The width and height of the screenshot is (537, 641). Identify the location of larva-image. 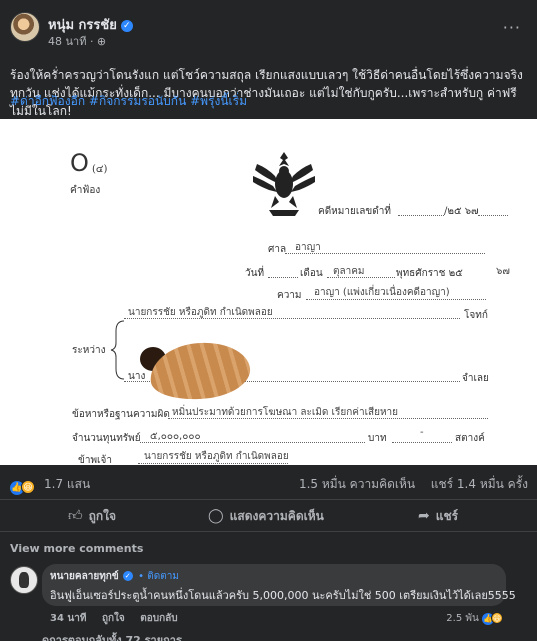
(196, 371).